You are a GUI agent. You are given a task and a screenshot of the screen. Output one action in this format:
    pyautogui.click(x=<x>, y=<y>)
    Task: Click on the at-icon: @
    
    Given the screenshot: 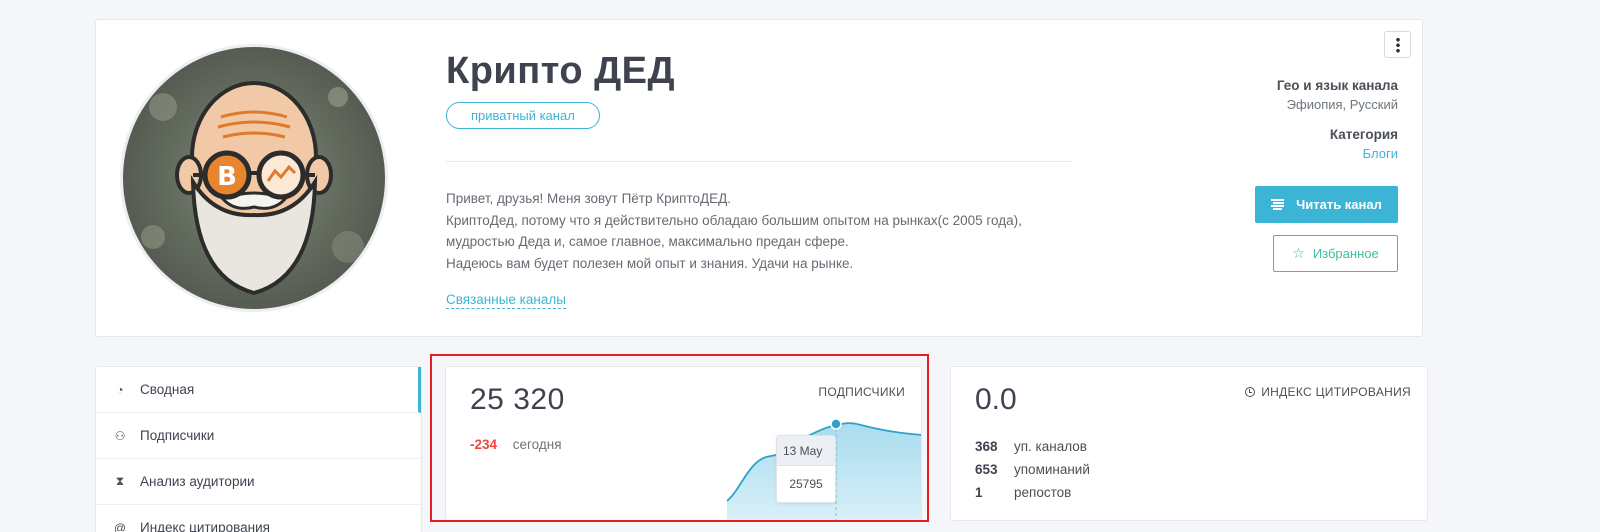 What is the action you would take?
    pyautogui.click(x=120, y=526)
    